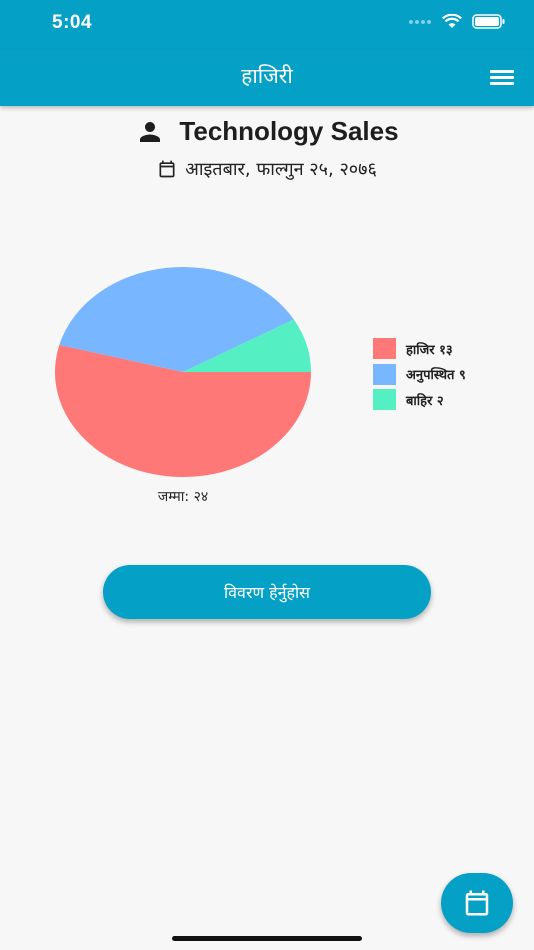  What do you see at coordinates (488, 21) in the screenshot?
I see `battery-icon` at bounding box center [488, 21].